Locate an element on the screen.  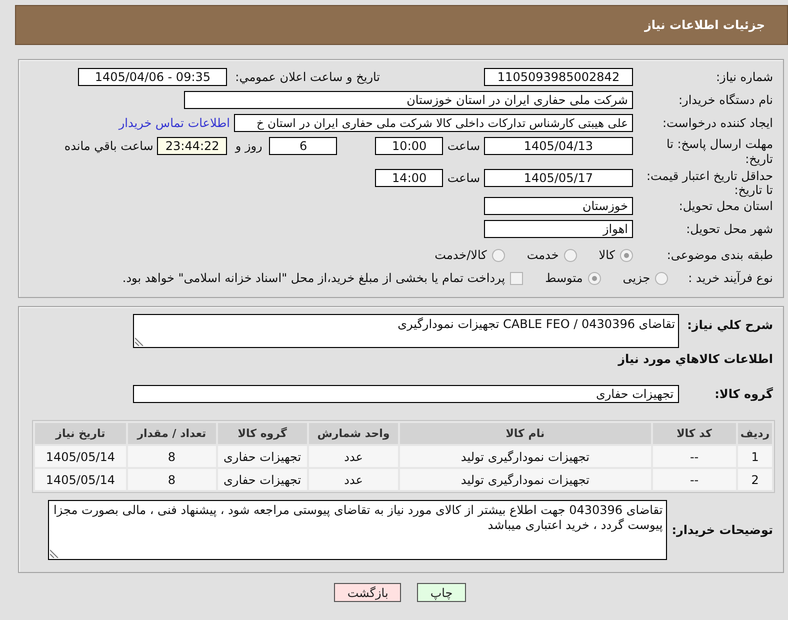
field-label: شماره نیاز: is located at coordinates (744, 77).